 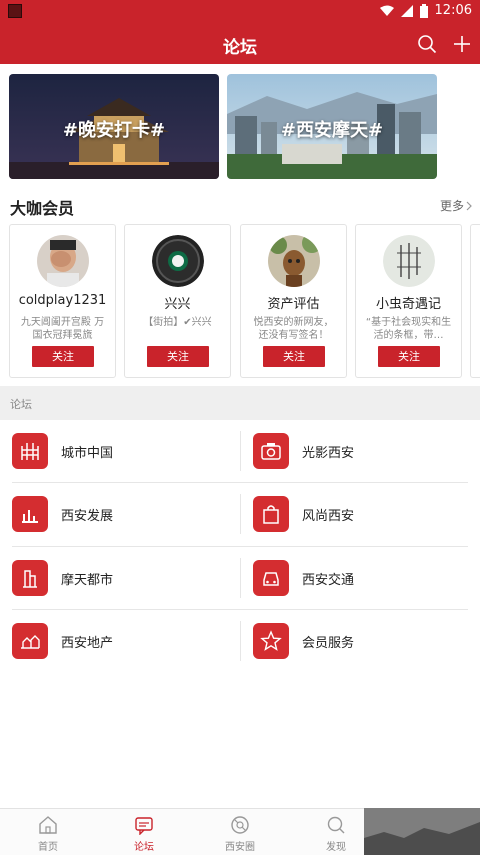 What do you see at coordinates (271, 641) in the screenshot?
I see `star-icon` at bounding box center [271, 641].